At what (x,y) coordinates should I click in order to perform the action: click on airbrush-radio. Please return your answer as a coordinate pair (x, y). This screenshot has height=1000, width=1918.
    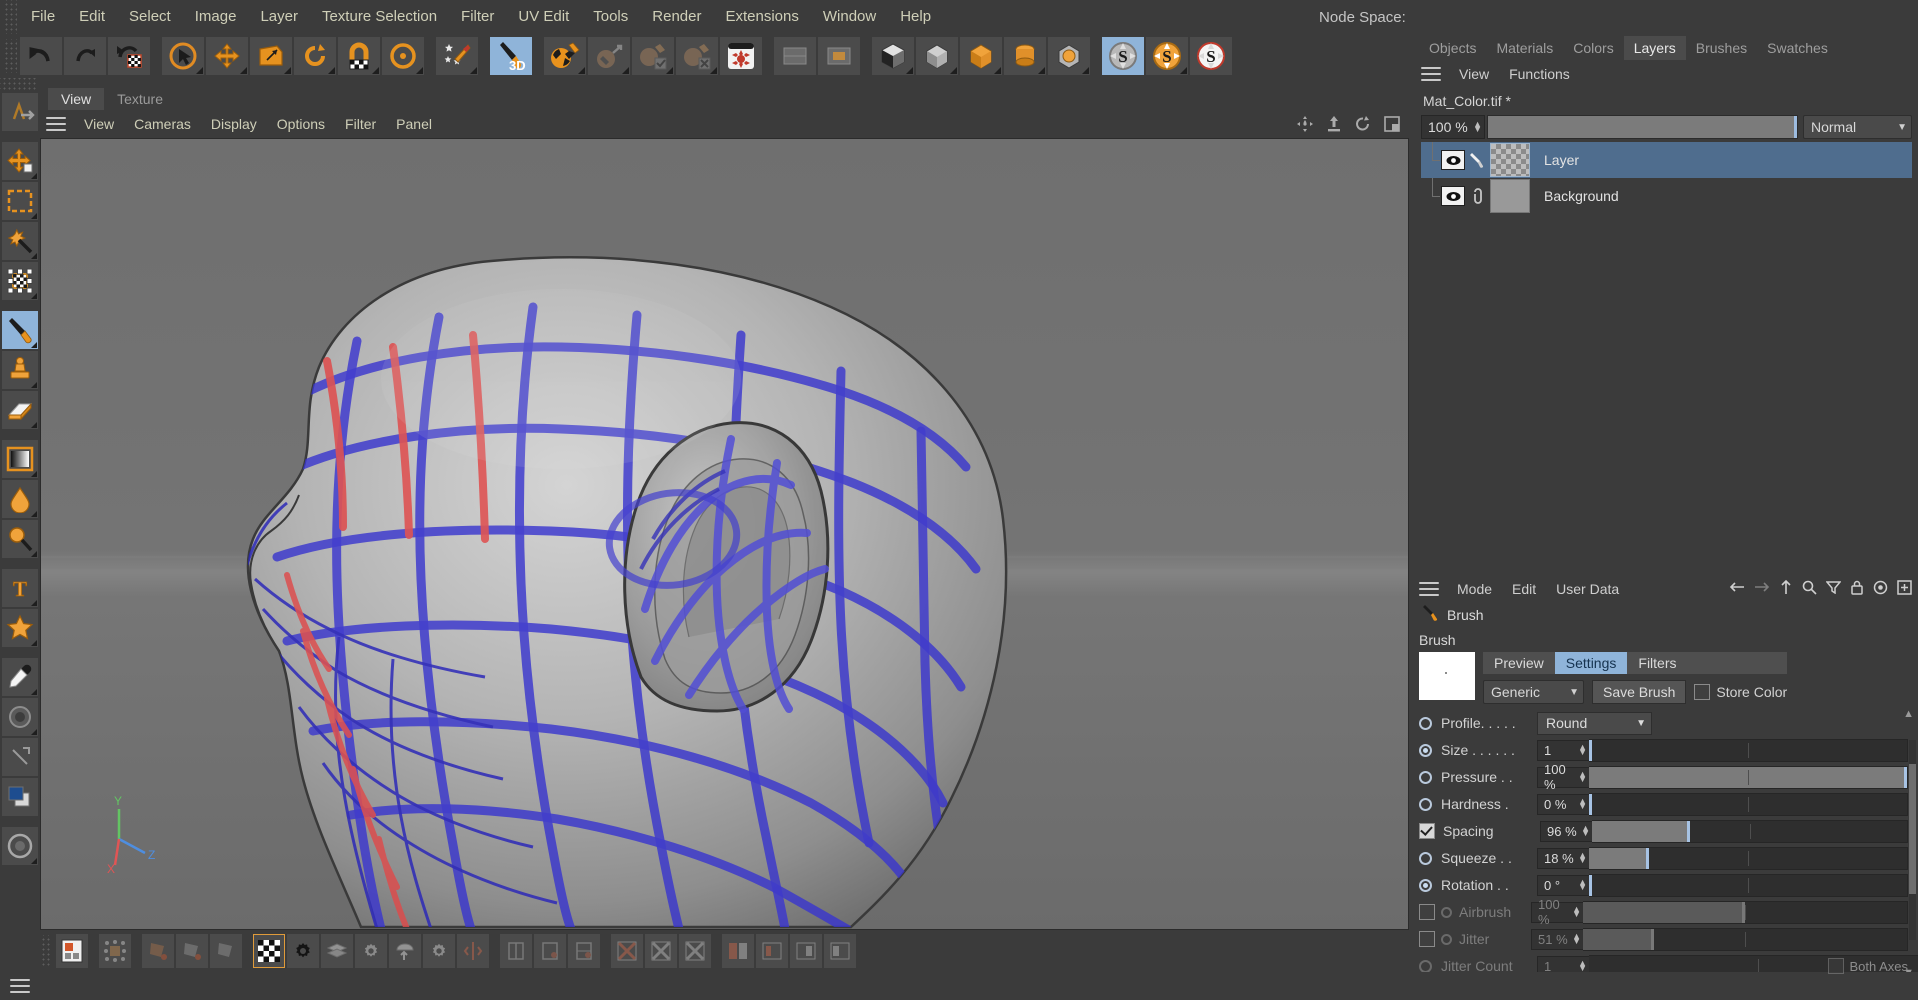
    Looking at the image, I should click on (1446, 912).